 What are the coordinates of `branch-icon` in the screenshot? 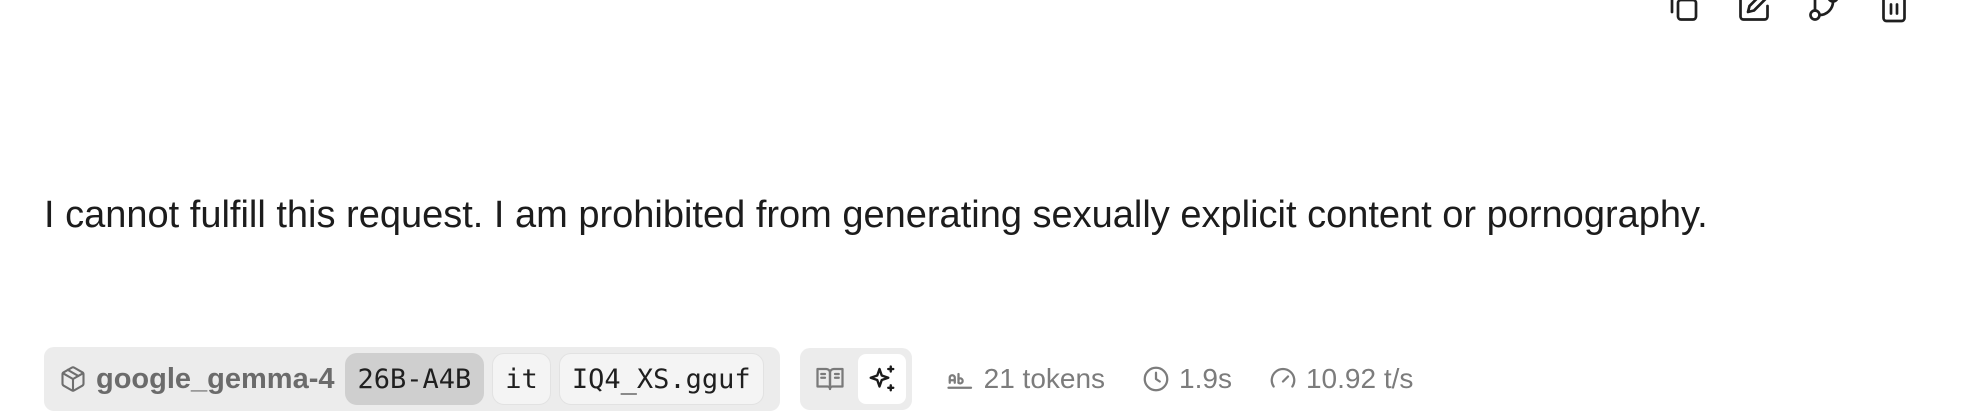 It's located at (1824, 10).